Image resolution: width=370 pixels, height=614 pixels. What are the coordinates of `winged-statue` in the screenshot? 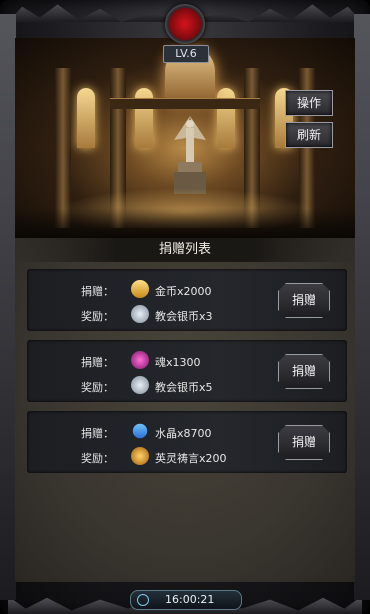 It's located at (190, 155).